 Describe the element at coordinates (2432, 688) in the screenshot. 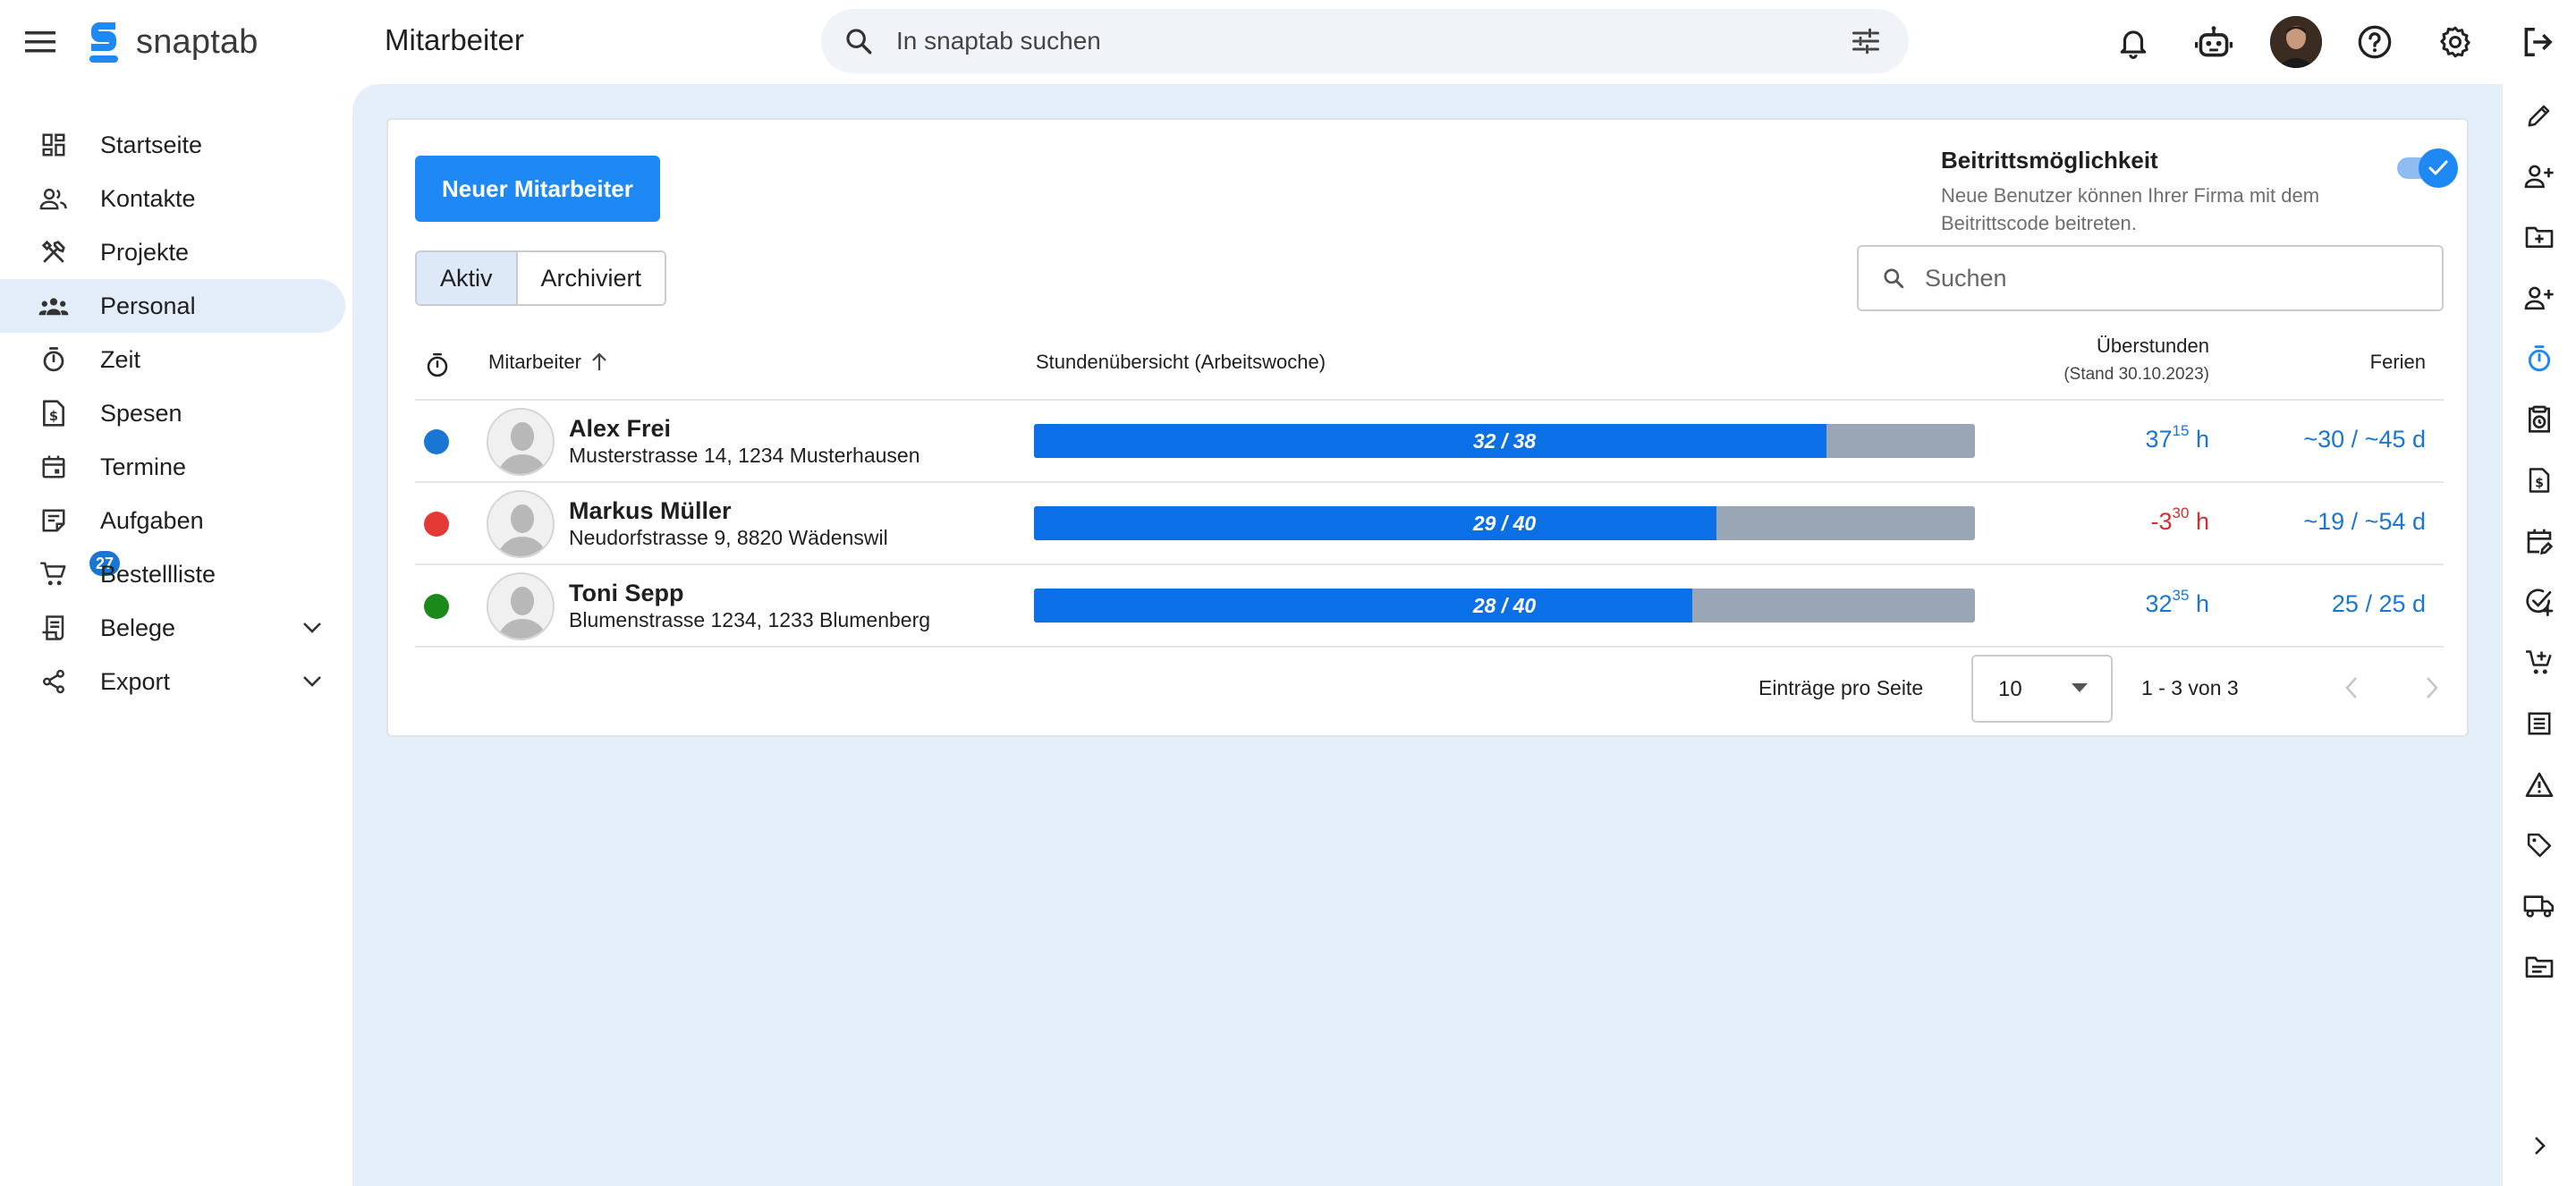

I see `next-page-chevron-icon` at that location.